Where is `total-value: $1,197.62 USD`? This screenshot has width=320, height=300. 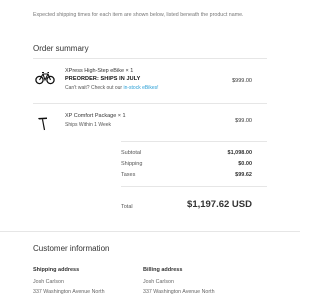
total-value: $1,197.62 USD is located at coordinates (219, 204).